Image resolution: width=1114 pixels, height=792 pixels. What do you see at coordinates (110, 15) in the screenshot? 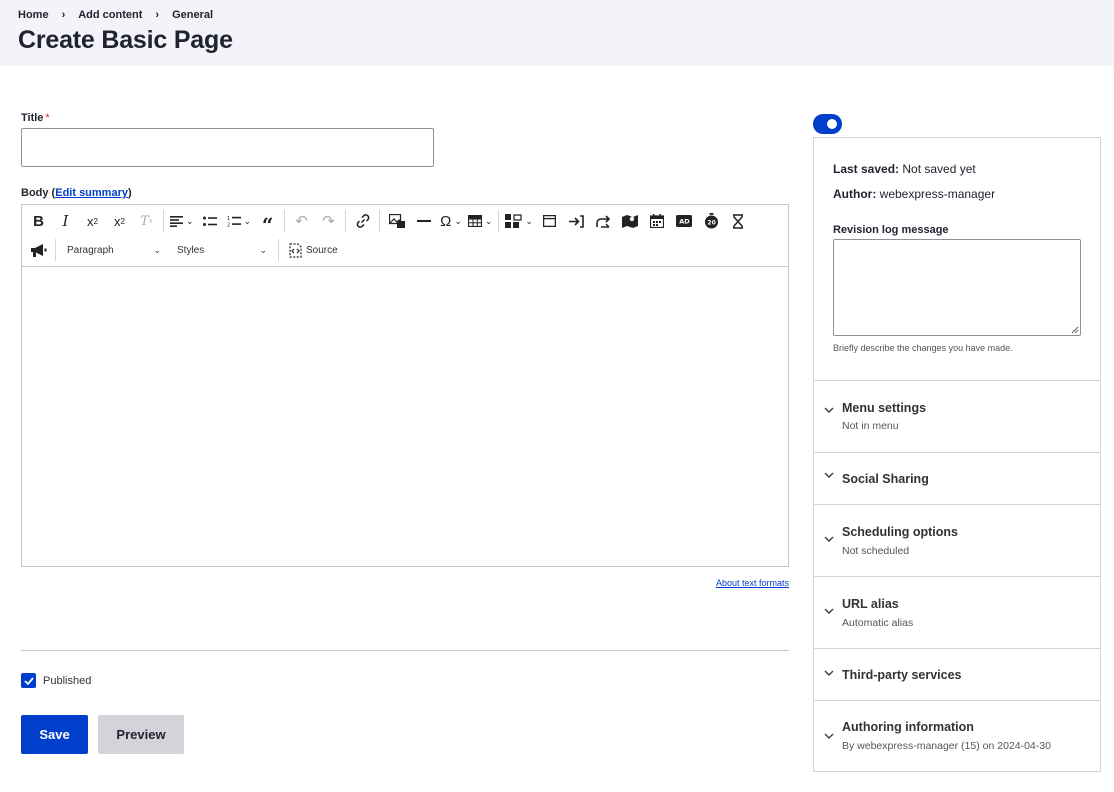
I see `breadcrumb-add-content: Add content` at bounding box center [110, 15].